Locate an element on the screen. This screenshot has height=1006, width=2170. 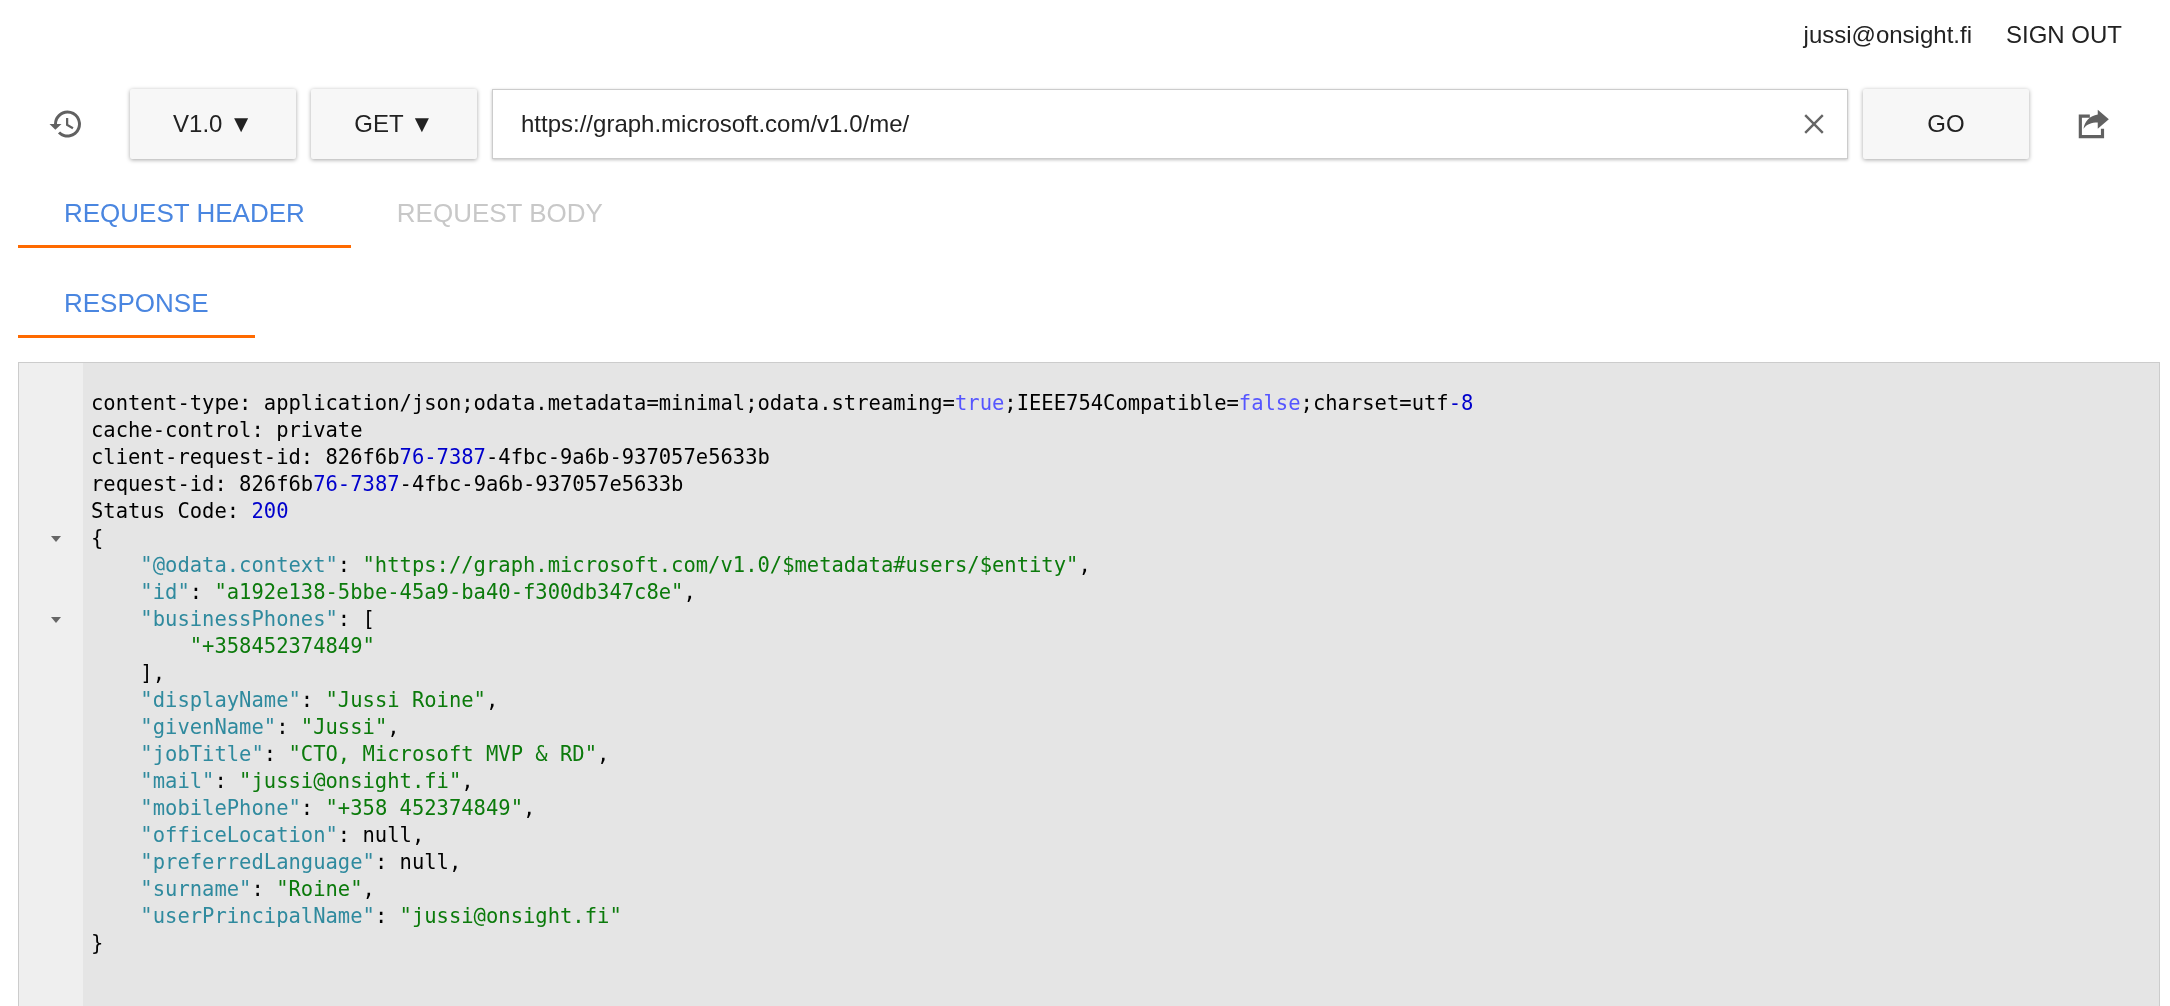
code-line: "displayName": "Jussi Roine", is located at coordinates (319, 700).